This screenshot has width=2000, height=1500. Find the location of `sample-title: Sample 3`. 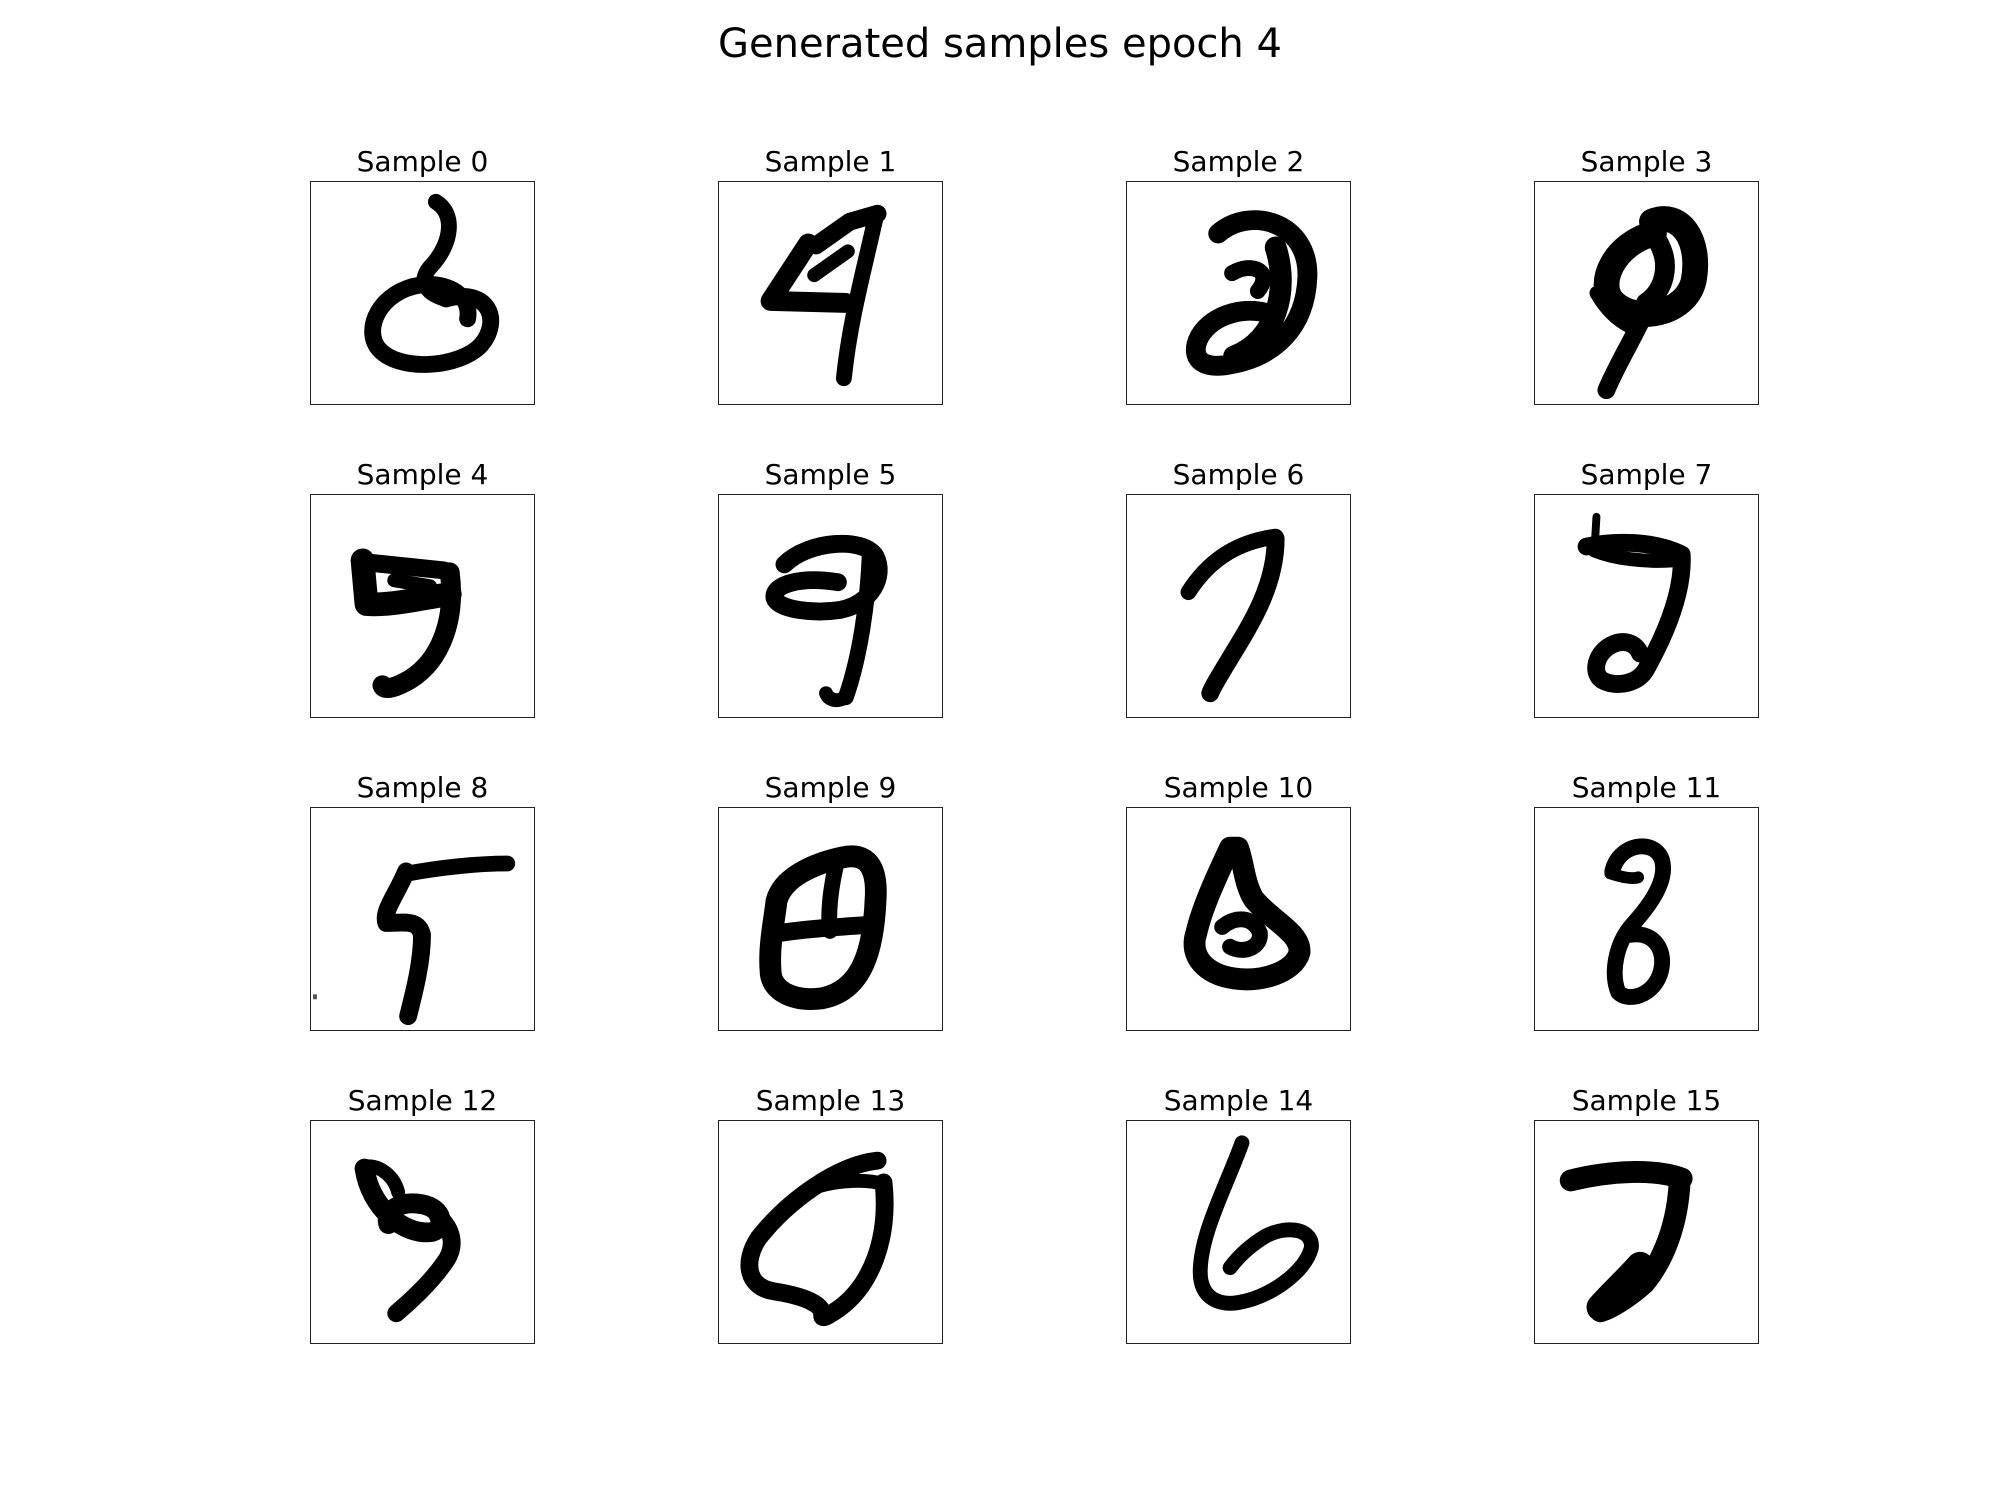

sample-title: Sample 3 is located at coordinates (1646, 161).